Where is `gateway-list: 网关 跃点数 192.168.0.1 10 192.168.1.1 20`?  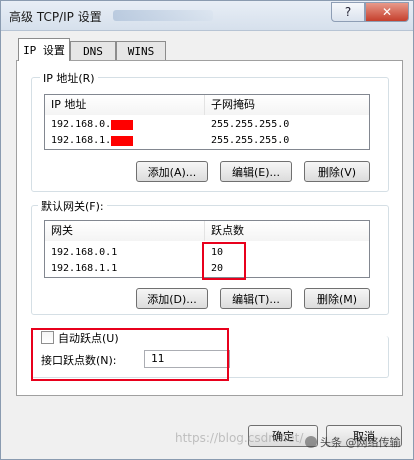
gateway-list: 网关 跃点数 192.168.0.1 10 192.168.1.1 20 is located at coordinates (207, 250).